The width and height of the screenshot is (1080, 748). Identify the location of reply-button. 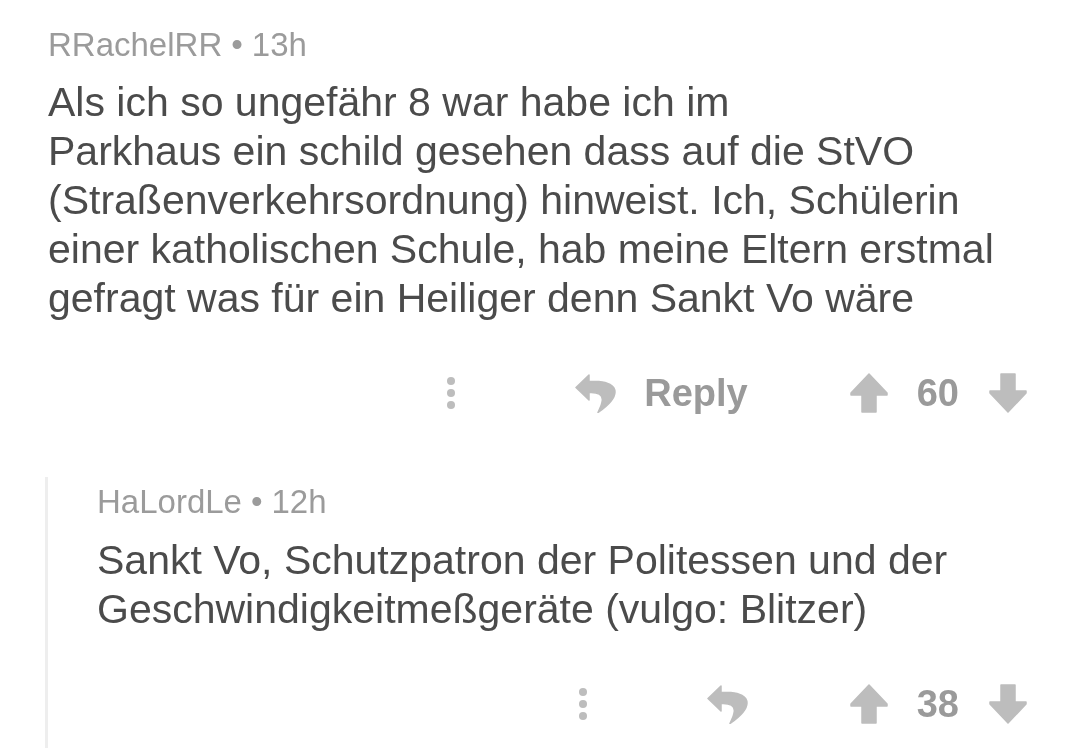
(727, 704).